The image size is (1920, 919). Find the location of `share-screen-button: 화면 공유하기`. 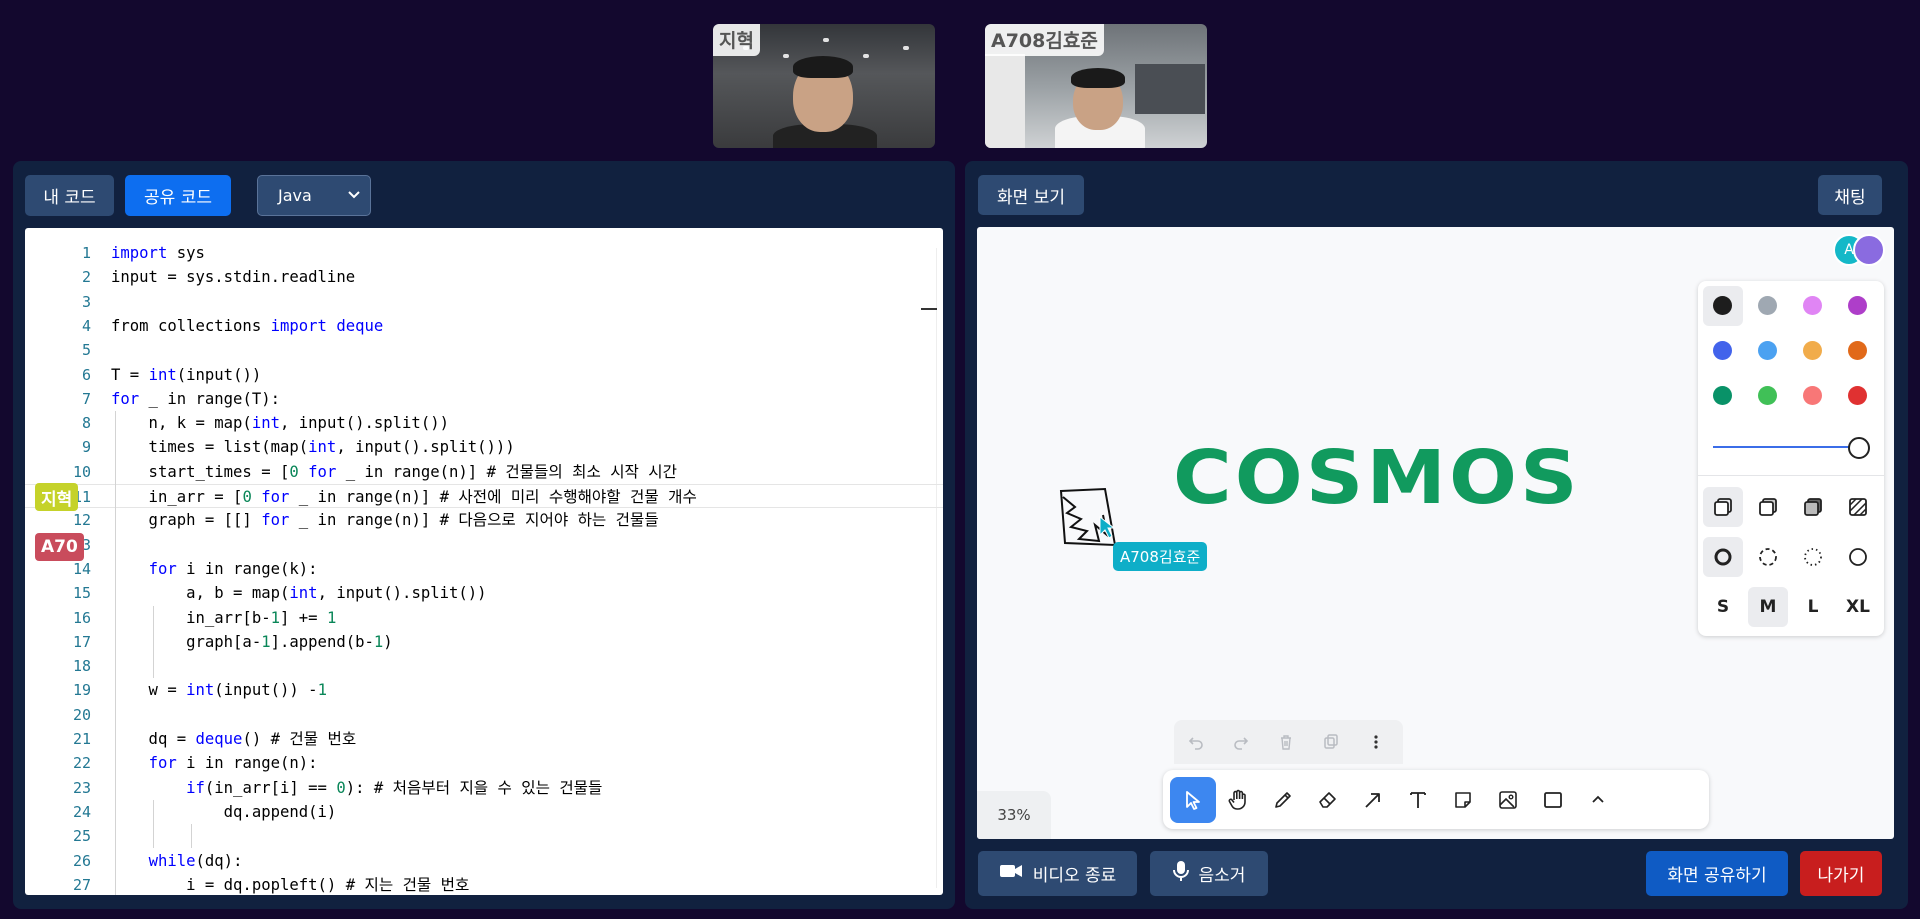

share-screen-button: 화면 공유하기 is located at coordinates (1717, 873).